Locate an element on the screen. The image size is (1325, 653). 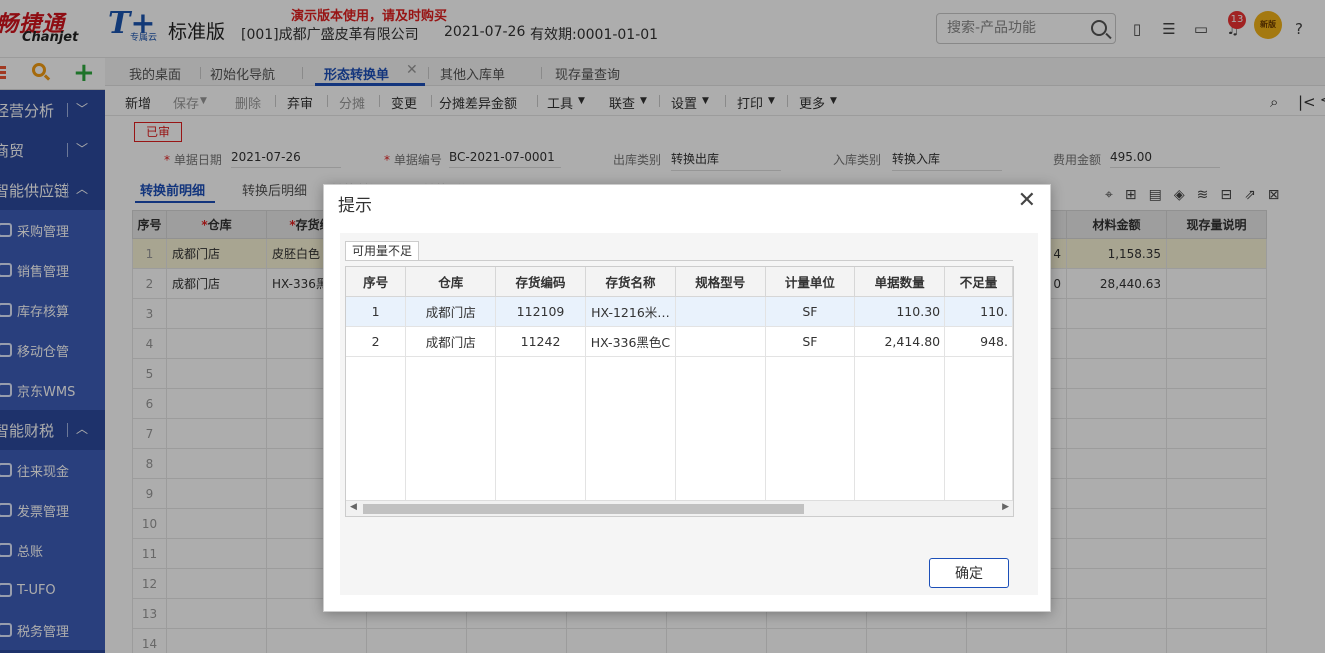
scrollbar-thumb is located at coordinates (583, 509).